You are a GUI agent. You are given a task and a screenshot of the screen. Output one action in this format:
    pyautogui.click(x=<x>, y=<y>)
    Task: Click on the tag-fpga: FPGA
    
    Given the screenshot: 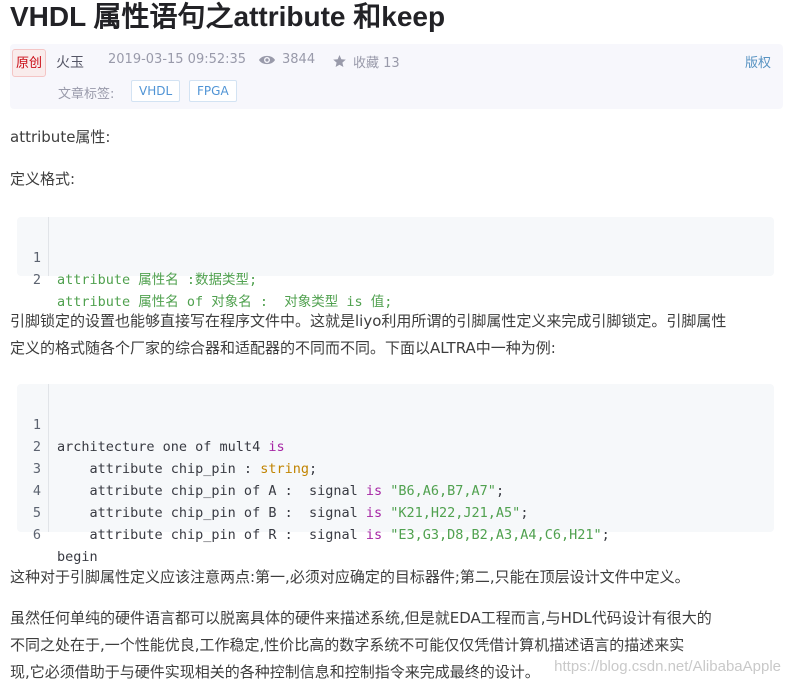 What is the action you would take?
    pyautogui.click(x=213, y=91)
    